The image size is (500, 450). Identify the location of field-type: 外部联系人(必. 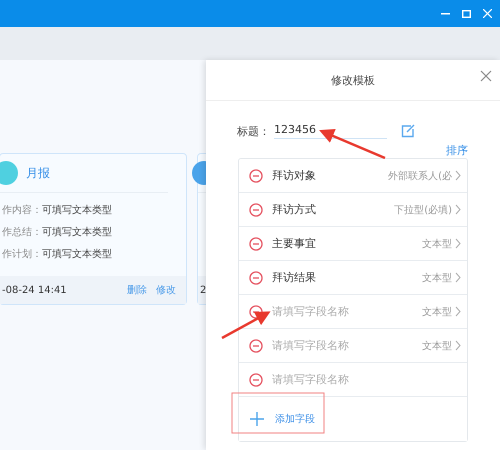
(420, 176).